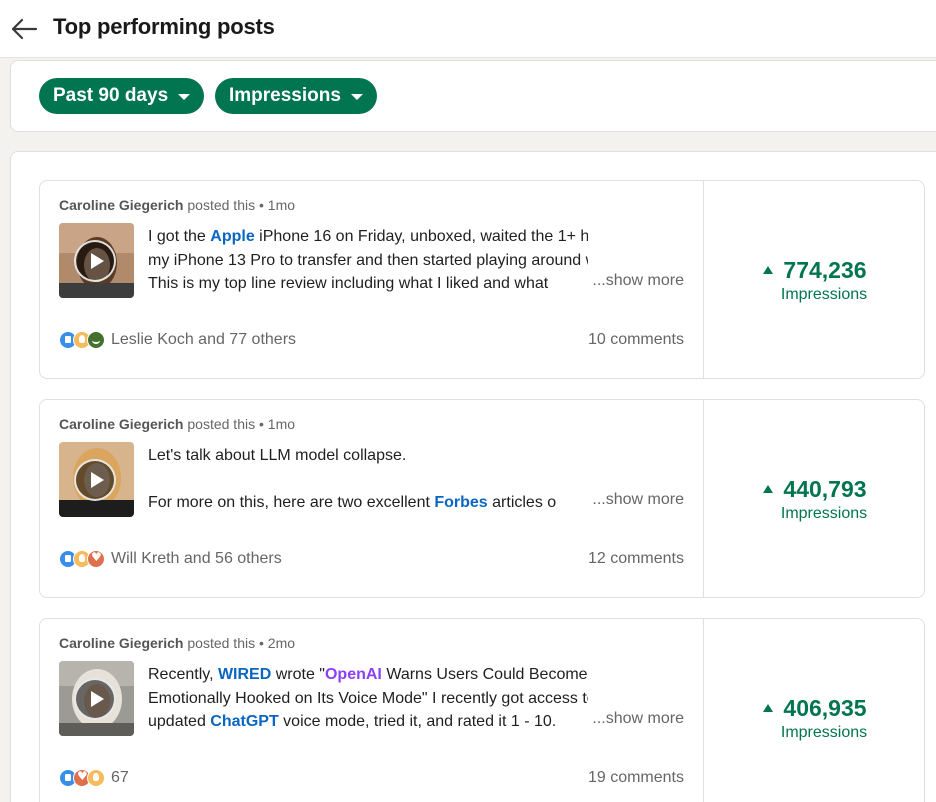  I want to click on reactions-text: Leslie Koch and 77 others, so click(204, 339).